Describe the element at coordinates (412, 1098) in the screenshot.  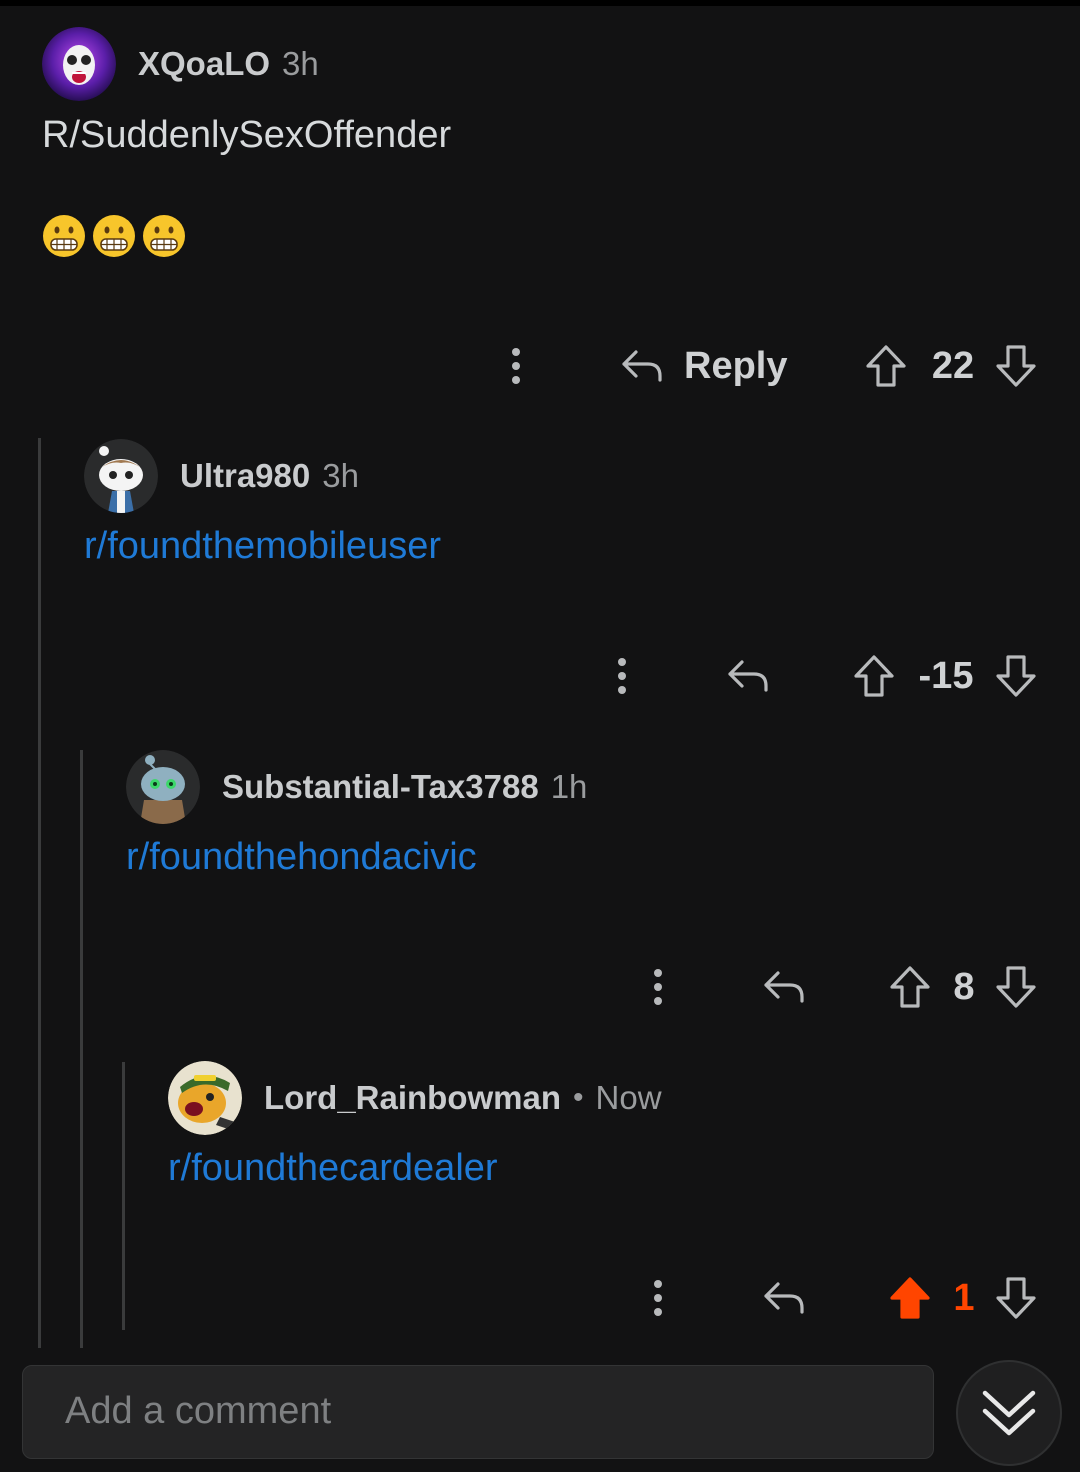
I see `username: Lord_Rainbowman` at that location.